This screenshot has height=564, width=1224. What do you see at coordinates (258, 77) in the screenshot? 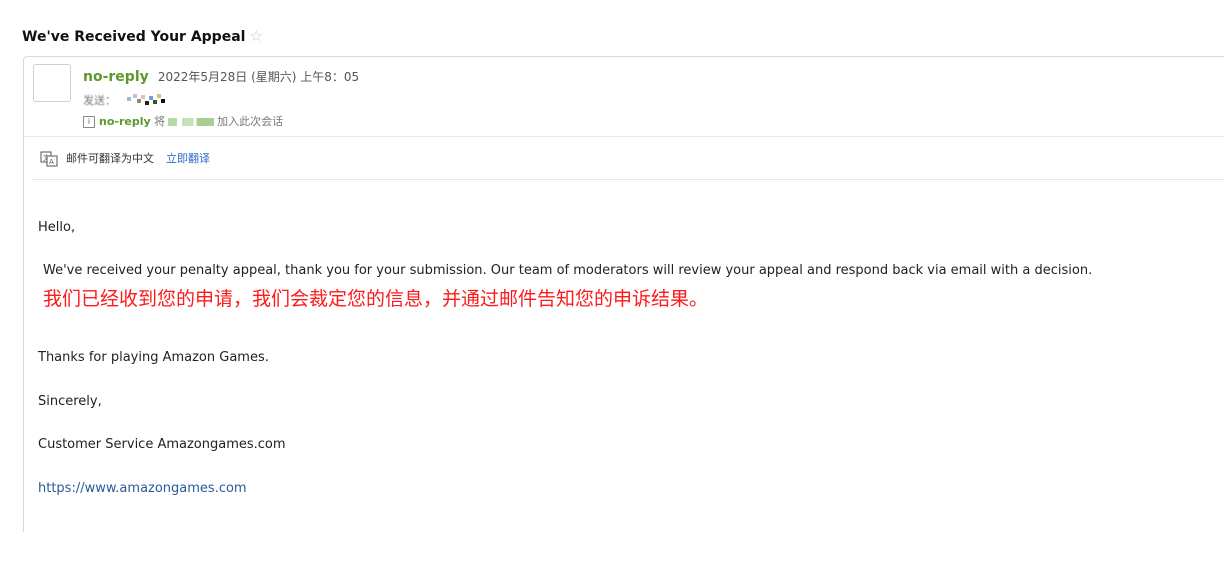
I see `sent-time: 2022年5月28日 (星期六) 上午8：05` at bounding box center [258, 77].